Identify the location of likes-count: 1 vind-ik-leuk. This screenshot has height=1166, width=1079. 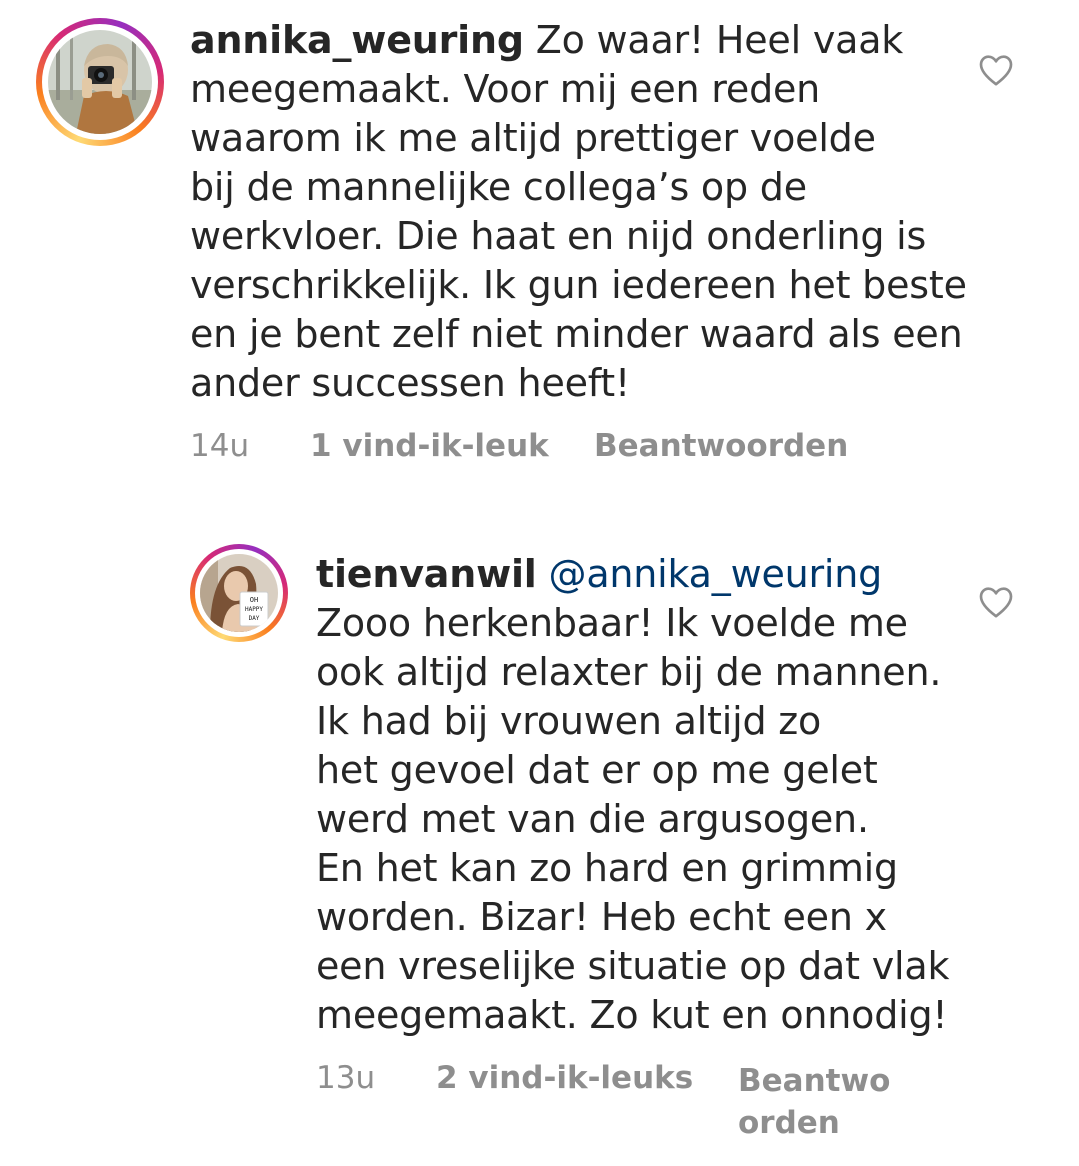
(429, 446).